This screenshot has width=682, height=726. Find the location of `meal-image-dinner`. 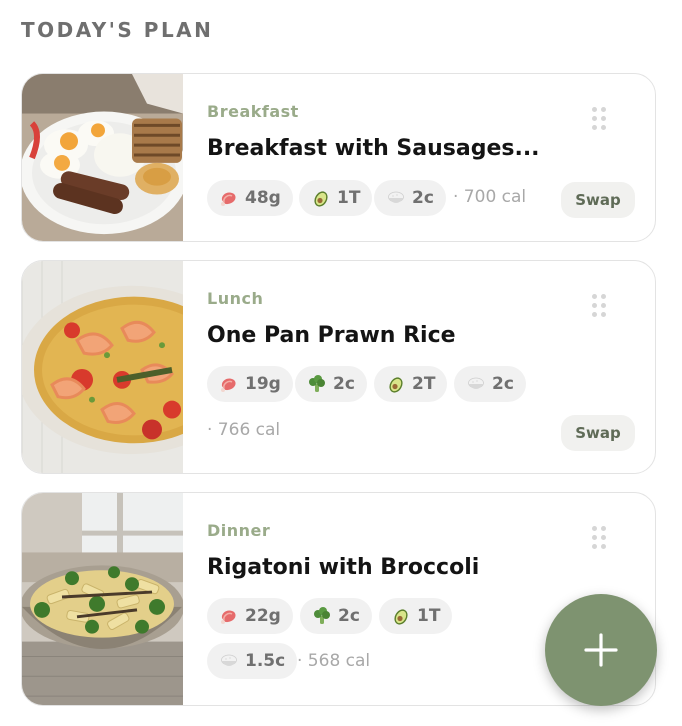

meal-image-dinner is located at coordinates (102, 599).